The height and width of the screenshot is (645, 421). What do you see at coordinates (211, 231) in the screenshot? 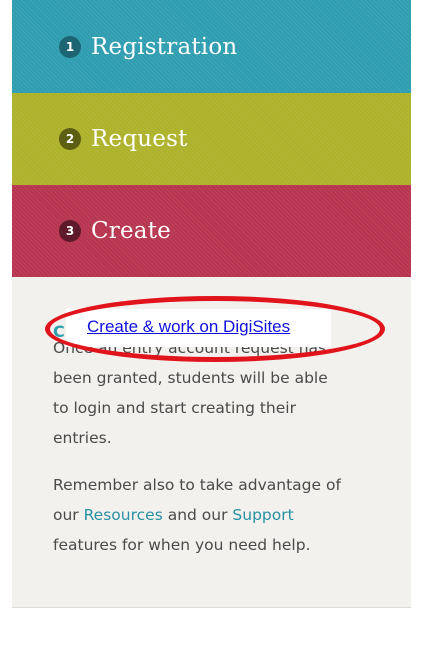
I see `step-create: 3 Create` at bounding box center [211, 231].